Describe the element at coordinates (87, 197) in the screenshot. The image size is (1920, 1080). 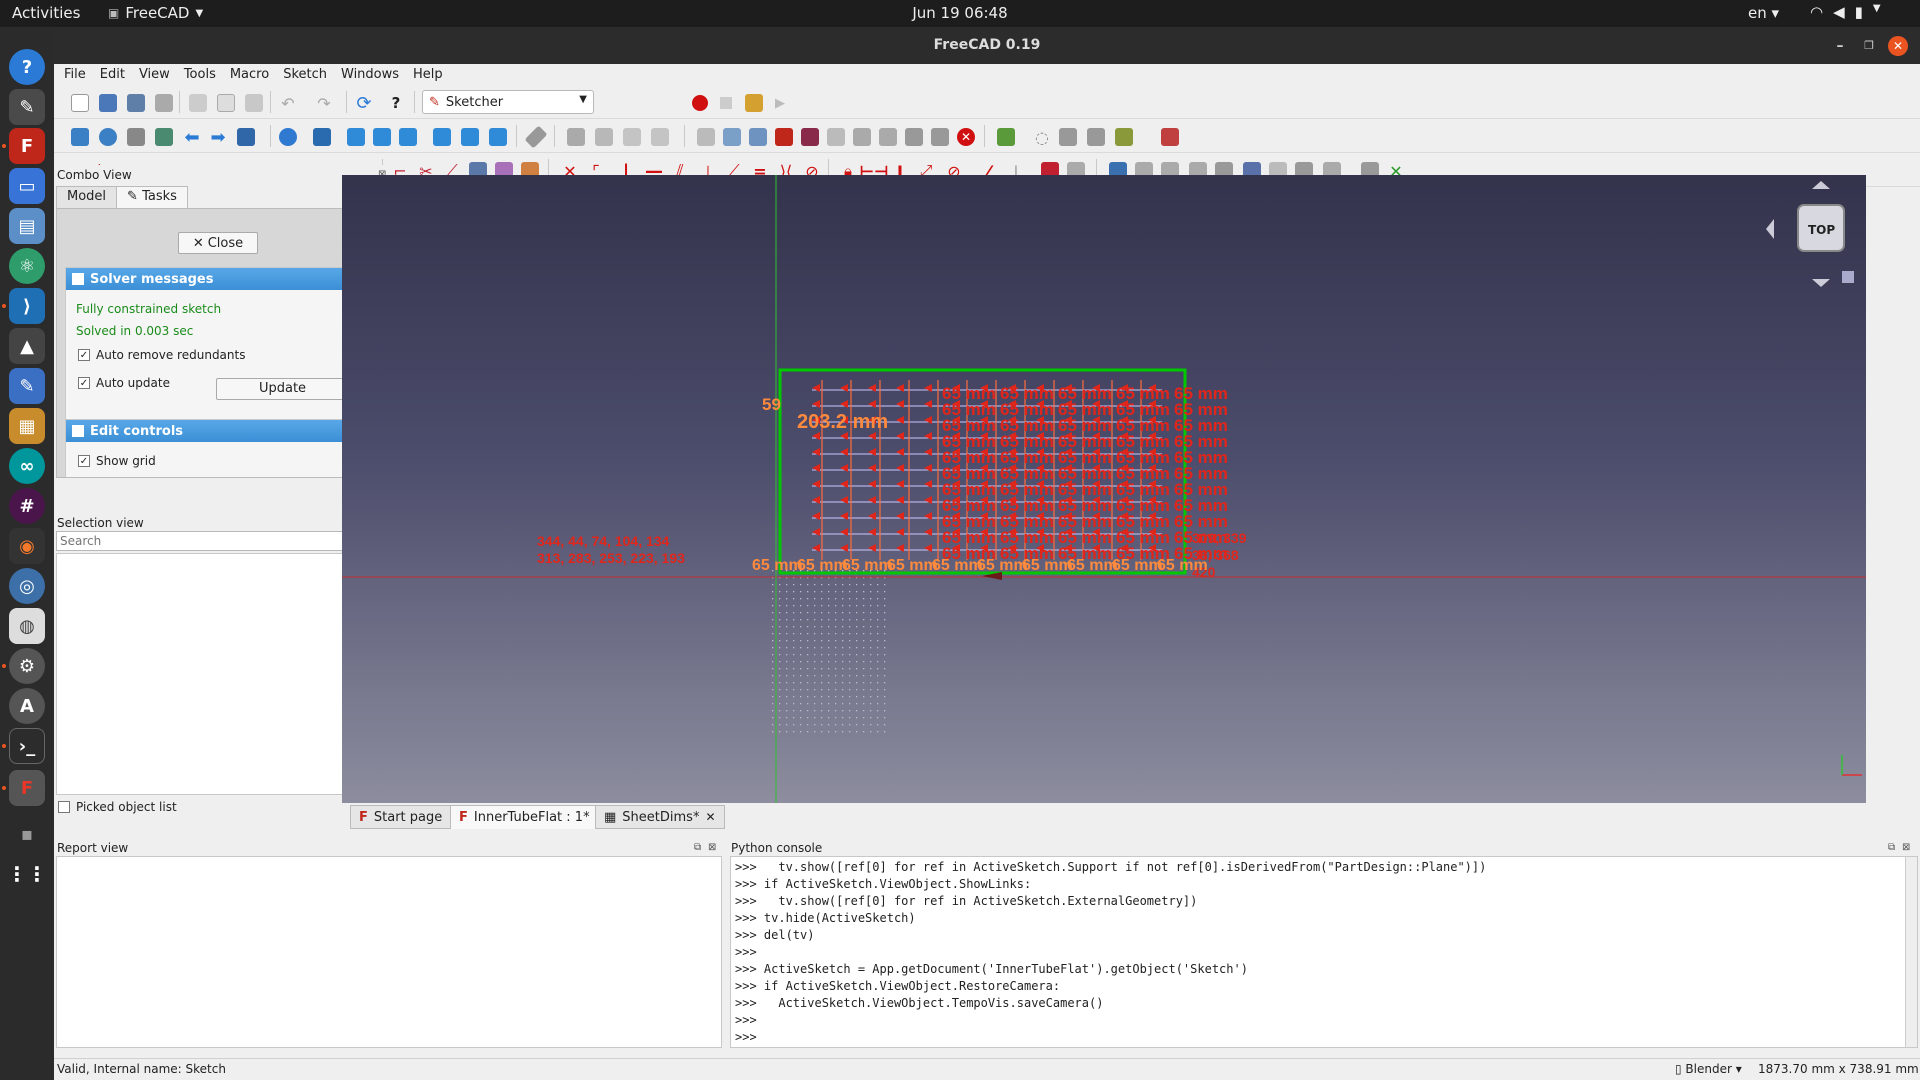
I see `tab-model: Model` at that location.